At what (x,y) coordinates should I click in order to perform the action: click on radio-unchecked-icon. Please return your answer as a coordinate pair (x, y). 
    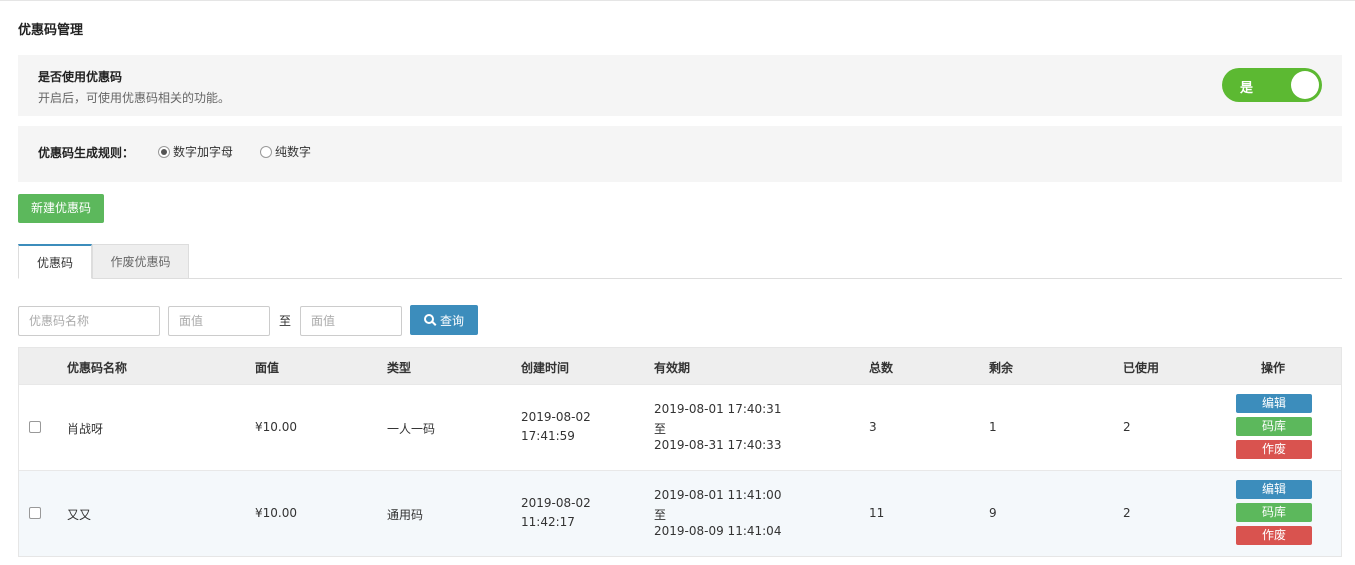
    Looking at the image, I should click on (266, 151).